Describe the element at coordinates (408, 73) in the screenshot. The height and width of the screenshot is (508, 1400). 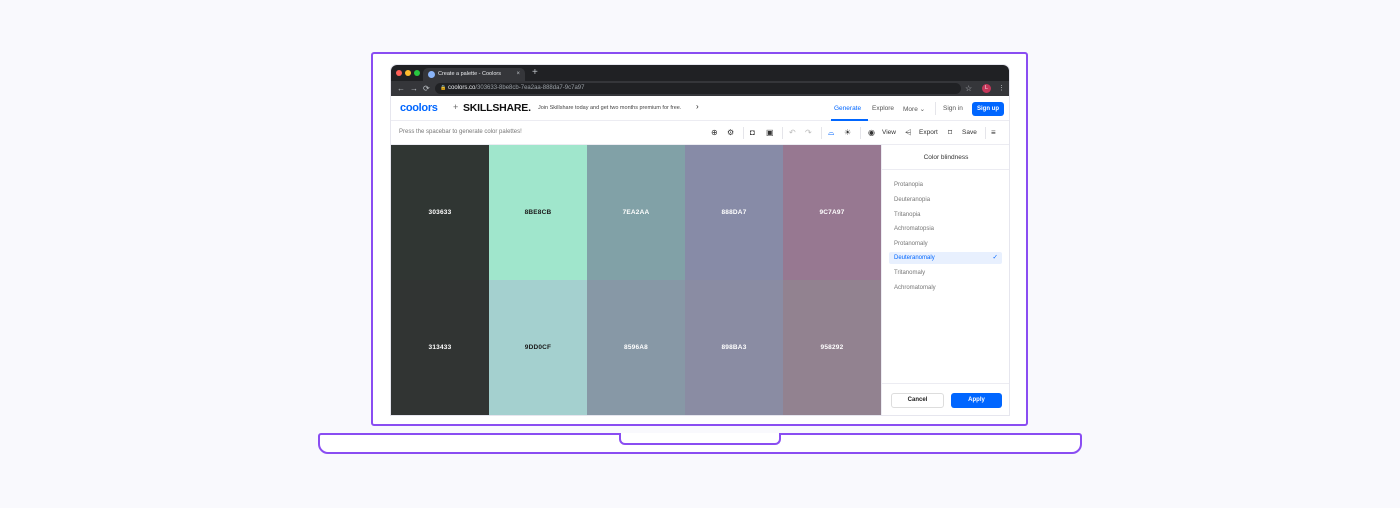
I see `minimize-window-icon` at that location.